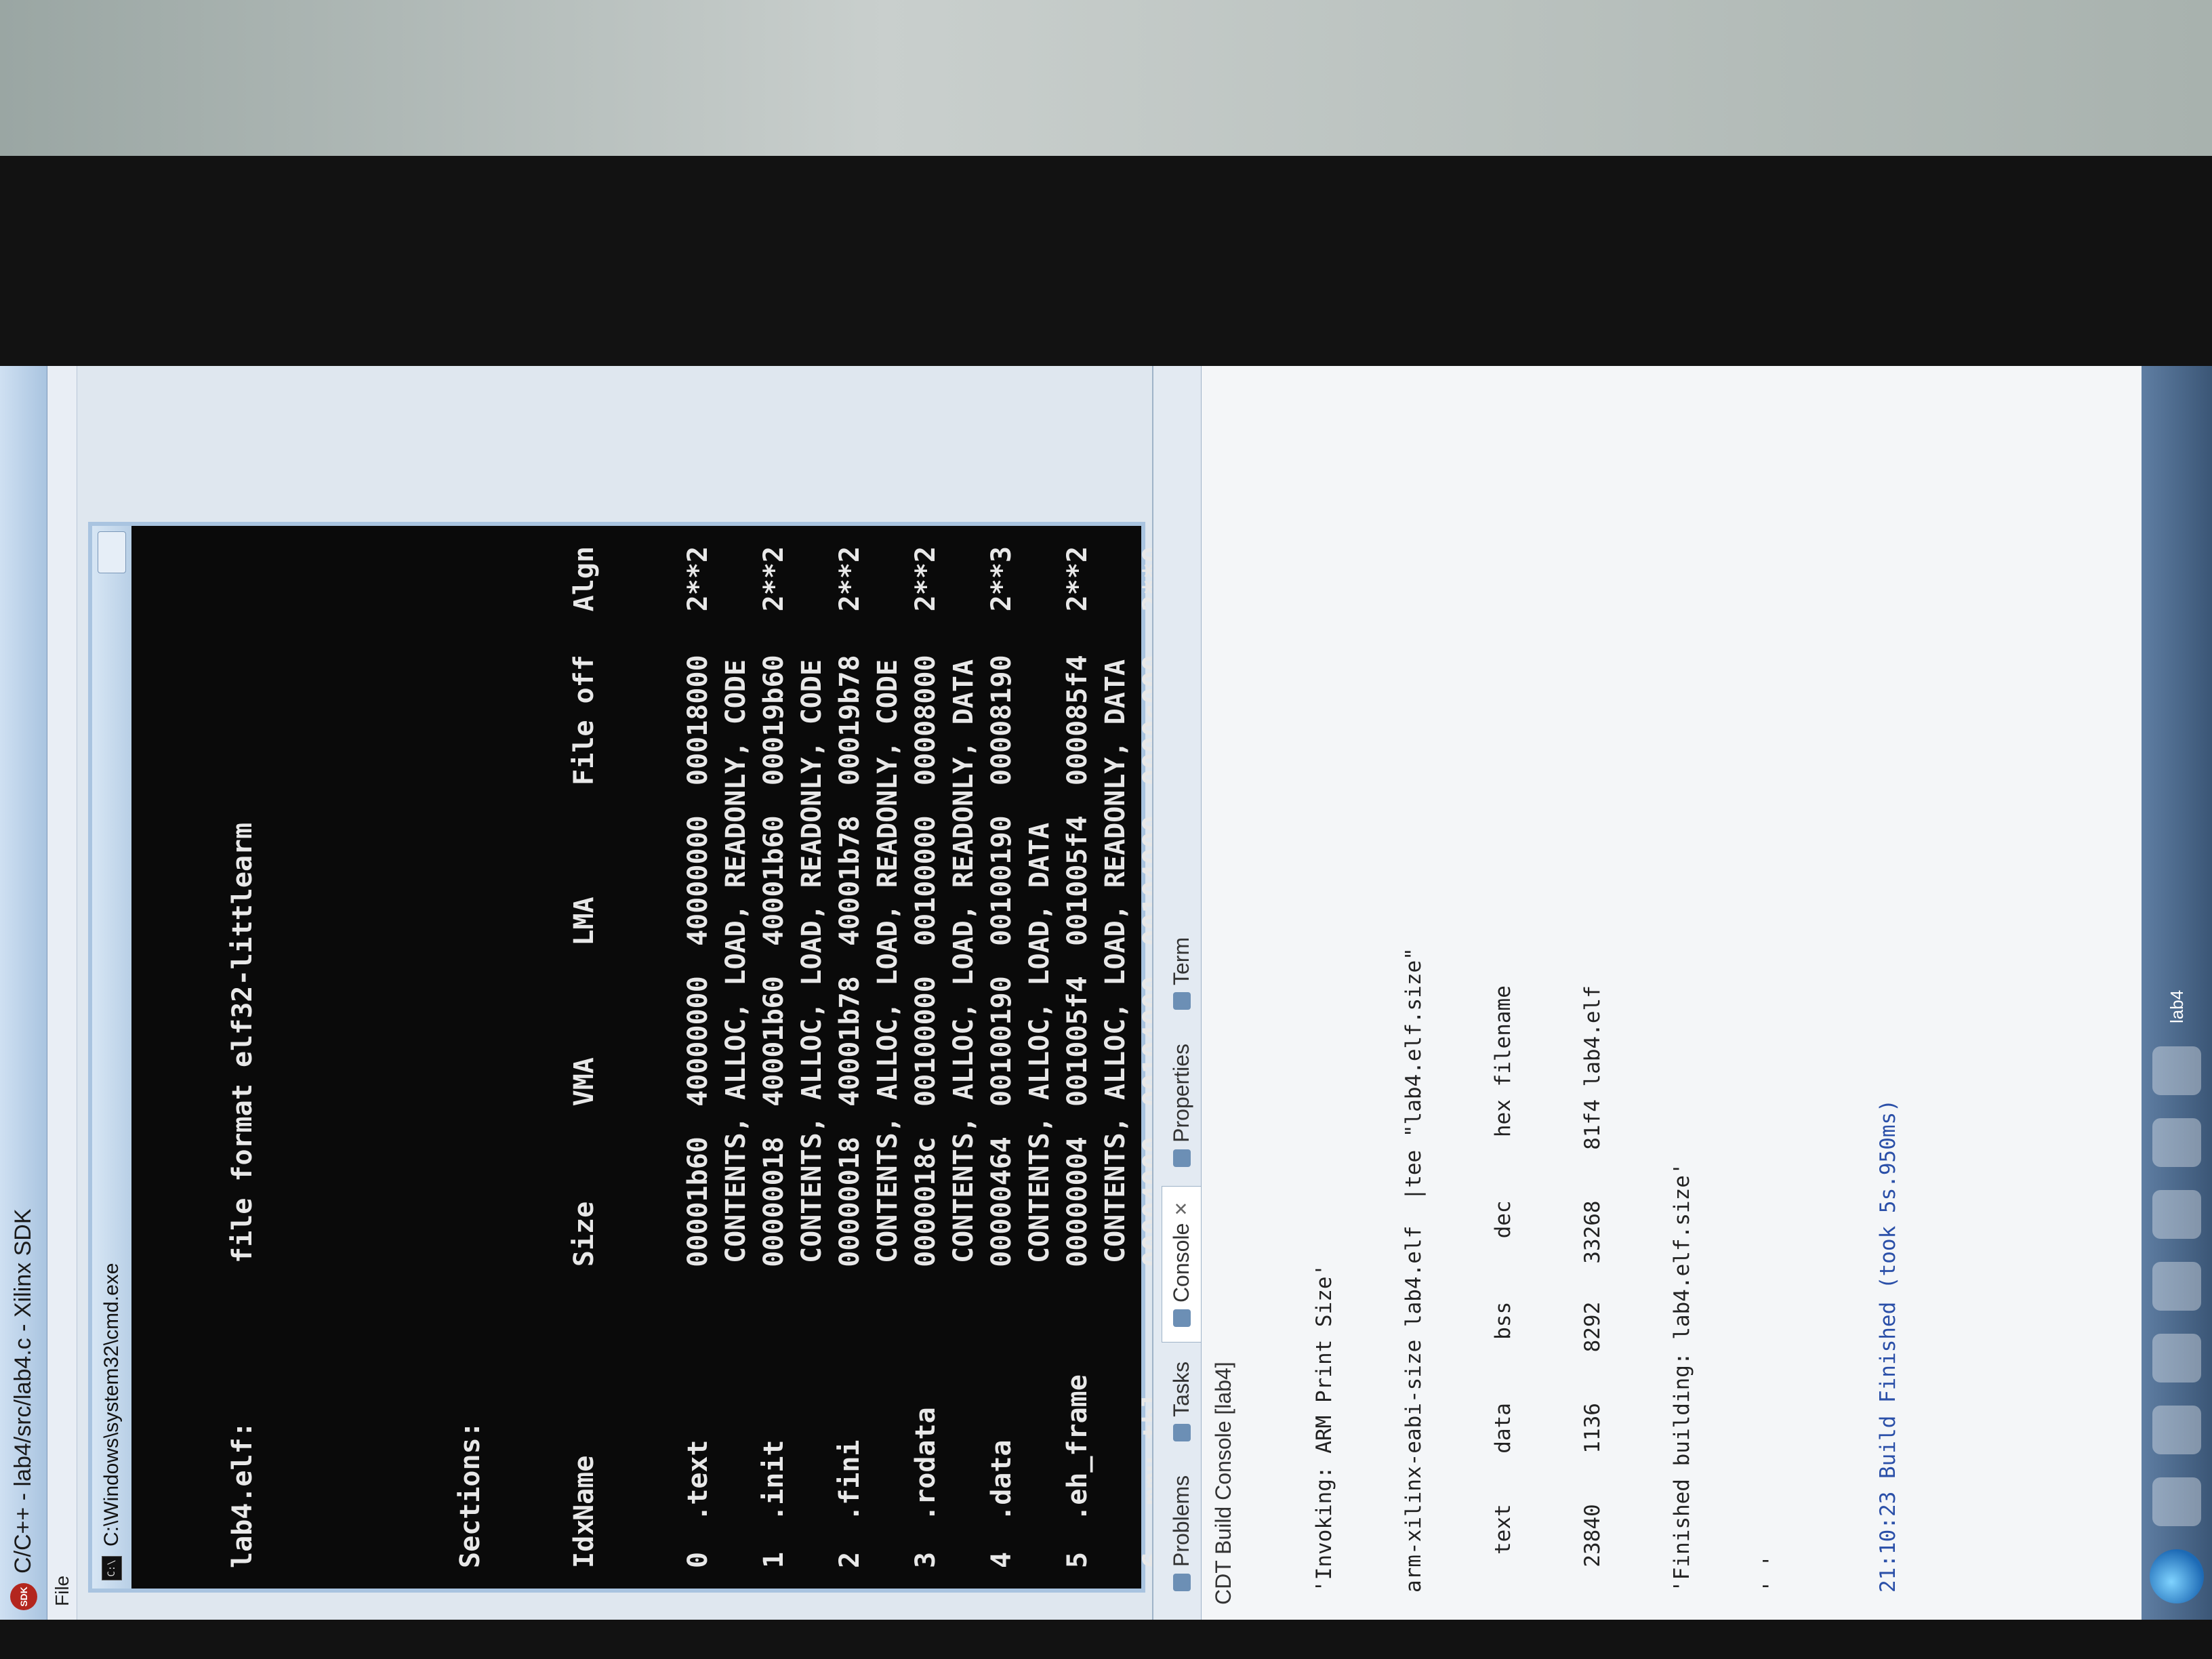 The width and height of the screenshot is (2212, 1659). I want to click on section-size: 00000018, so click(849, 1201).